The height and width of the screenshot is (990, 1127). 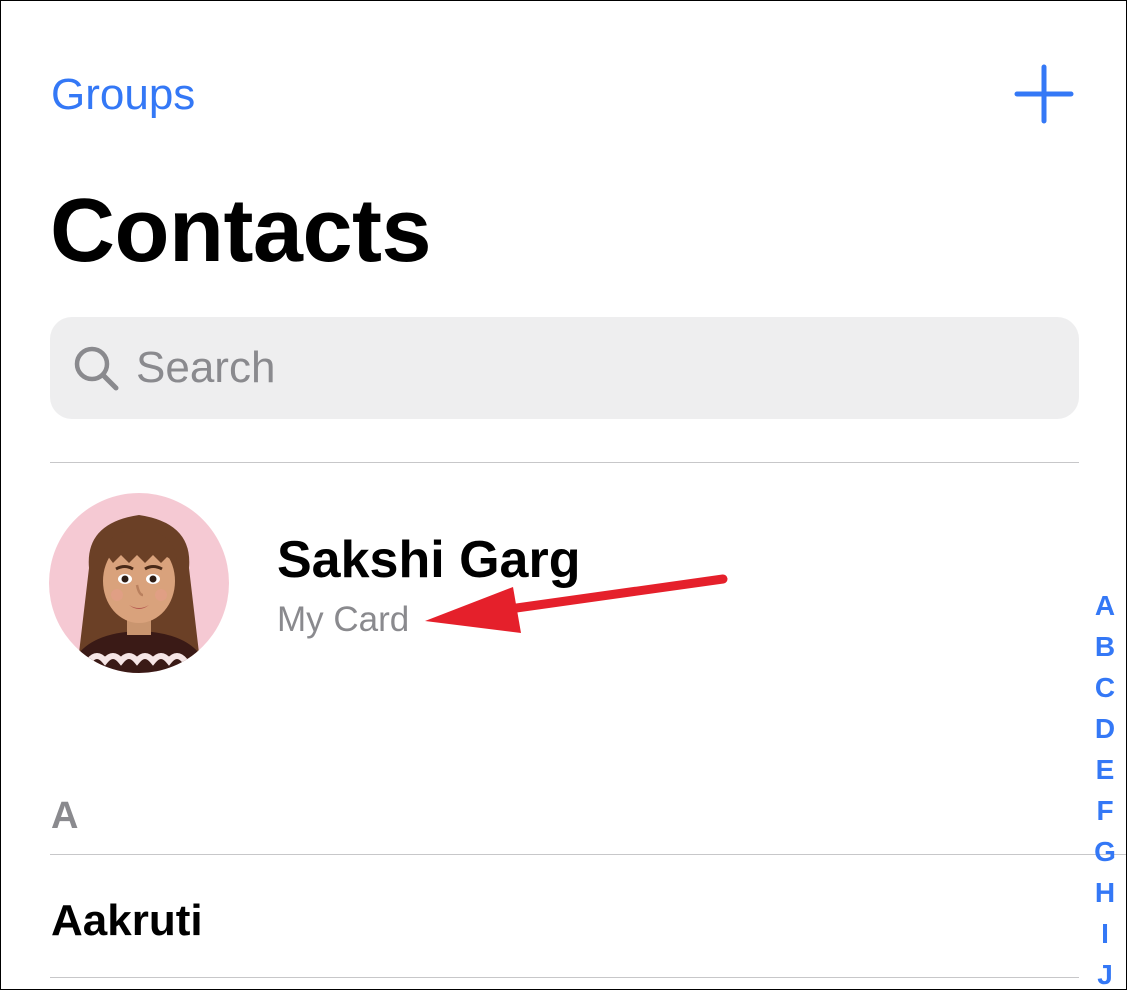 I want to click on contact-row: Aakruti, so click(x=551, y=921).